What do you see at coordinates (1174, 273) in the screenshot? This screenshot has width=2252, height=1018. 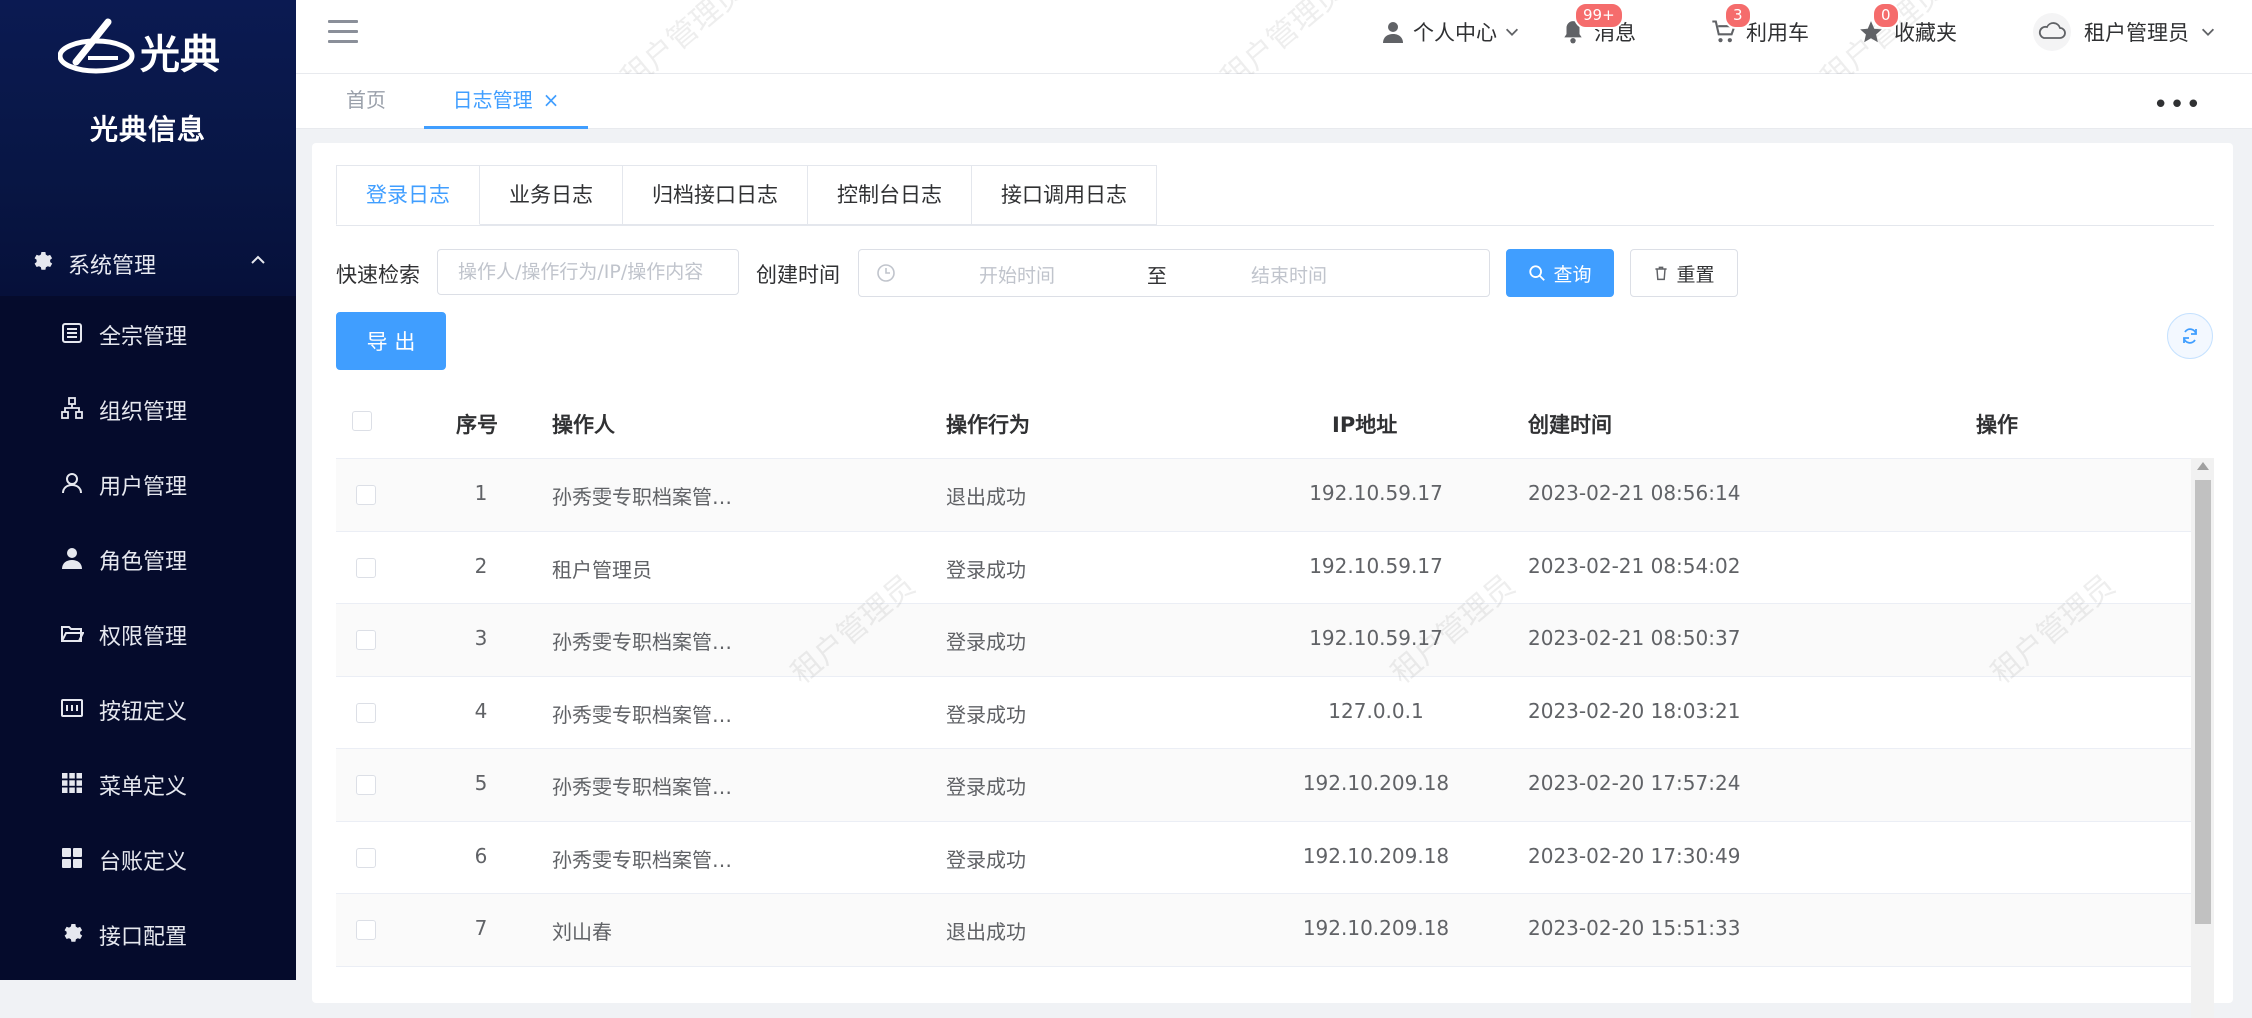 I see `date-range-picker: 开始时间 至 结束时间` at bounding box center [1174, 273].